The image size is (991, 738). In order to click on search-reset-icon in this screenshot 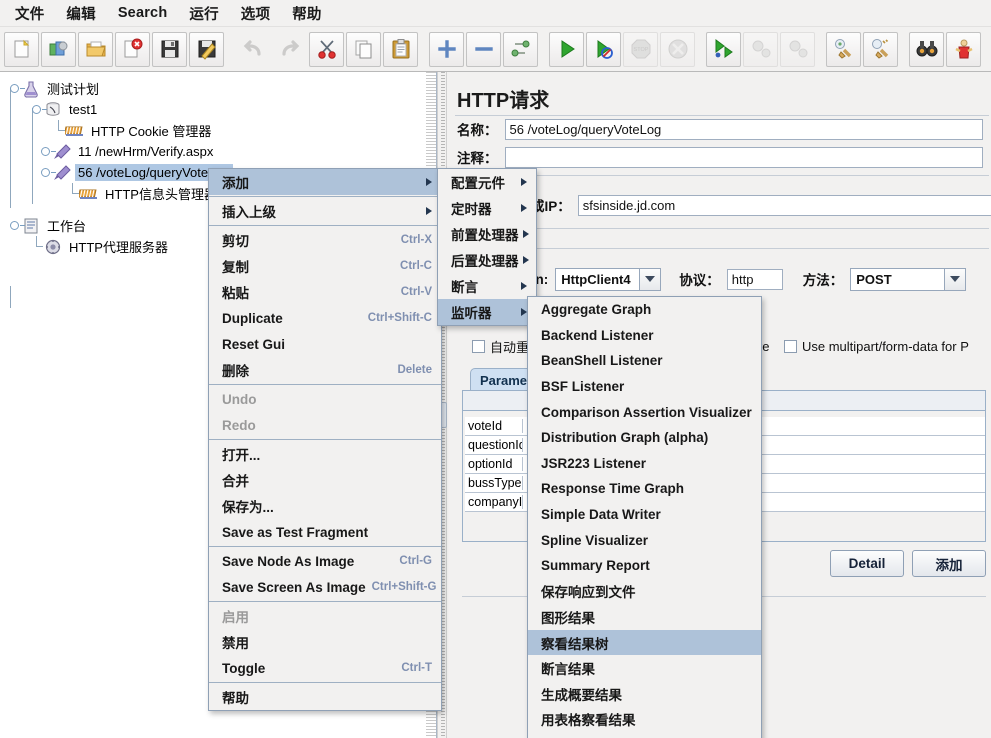, I will do `click(963, 49)`.